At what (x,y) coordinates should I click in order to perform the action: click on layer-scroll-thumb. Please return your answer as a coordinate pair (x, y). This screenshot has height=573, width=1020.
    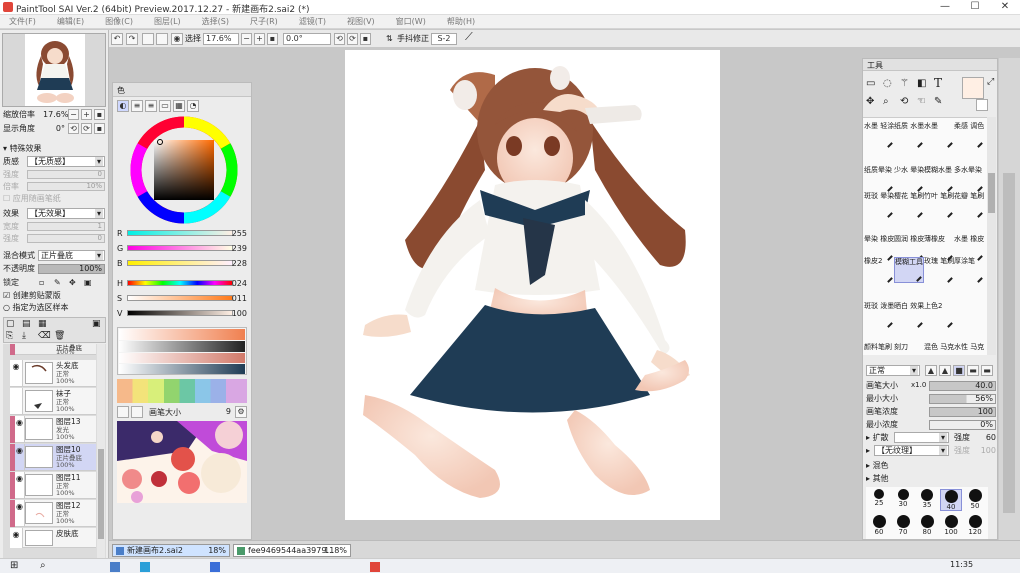
    Looking at the image, I should click on (101, 494).